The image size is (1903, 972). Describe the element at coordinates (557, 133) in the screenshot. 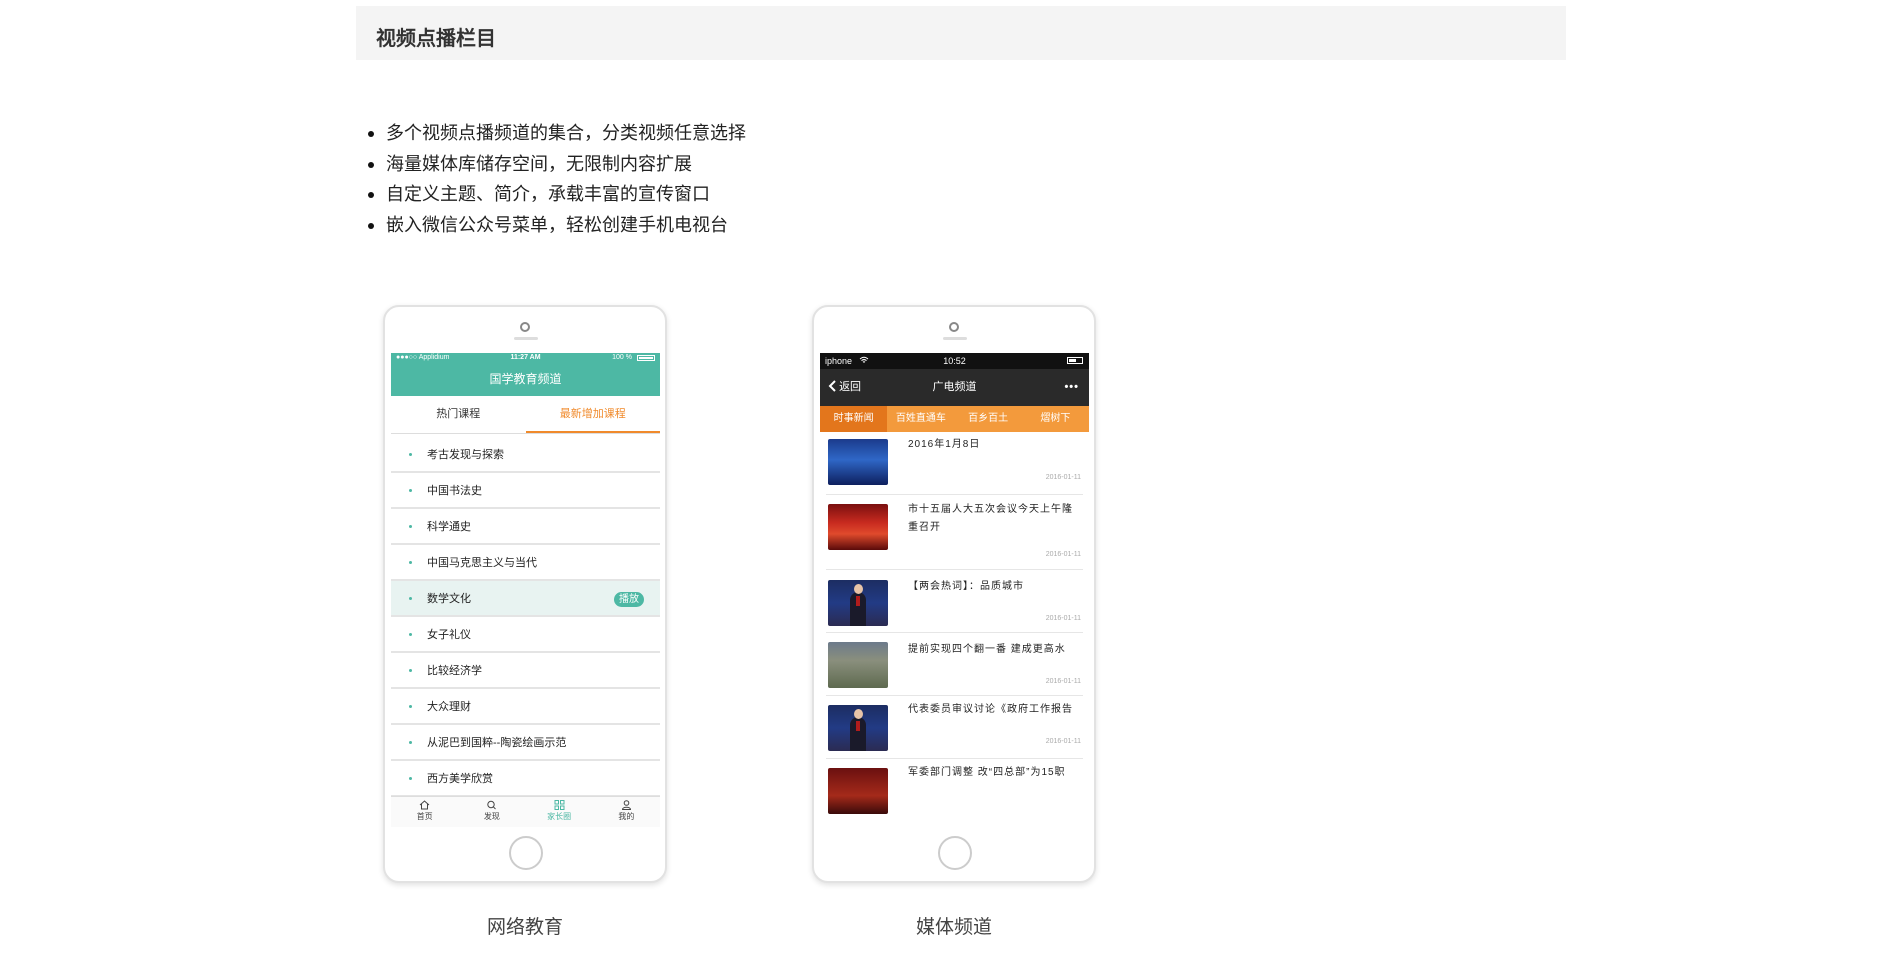

I see `feature-item: 多个视频点播频道的集合，分类视频任意选择` at that location.